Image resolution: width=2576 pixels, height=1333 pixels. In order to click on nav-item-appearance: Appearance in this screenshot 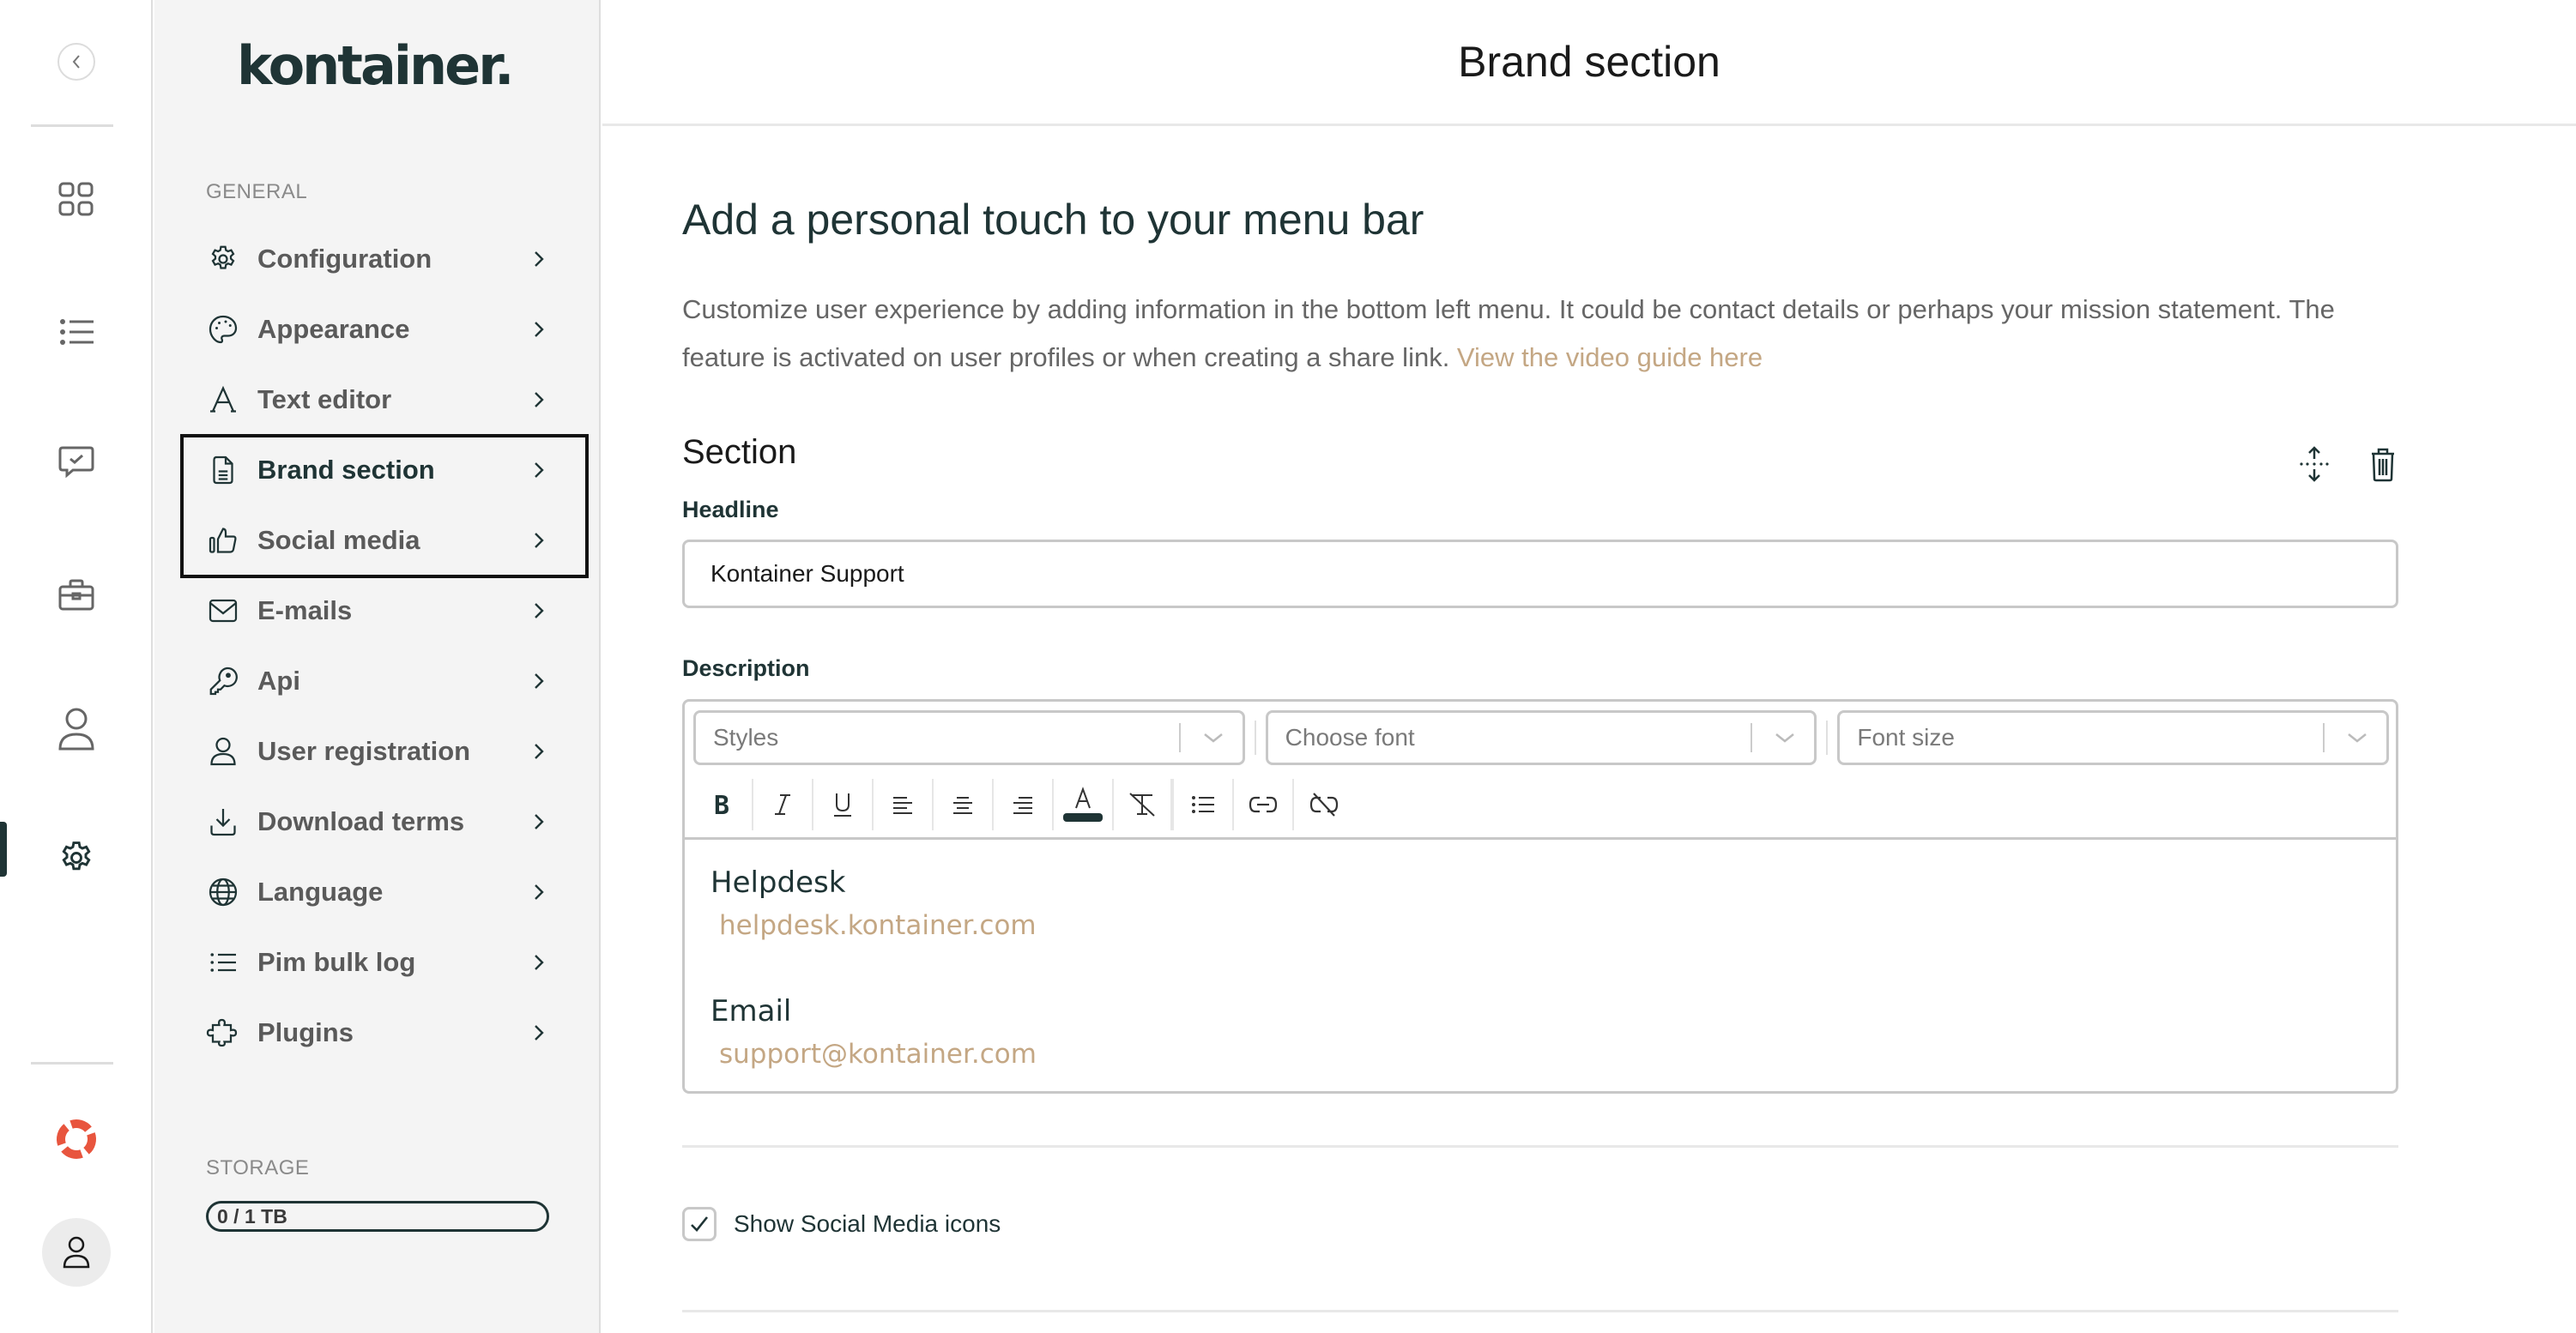, I will do `click(377, 329)`.